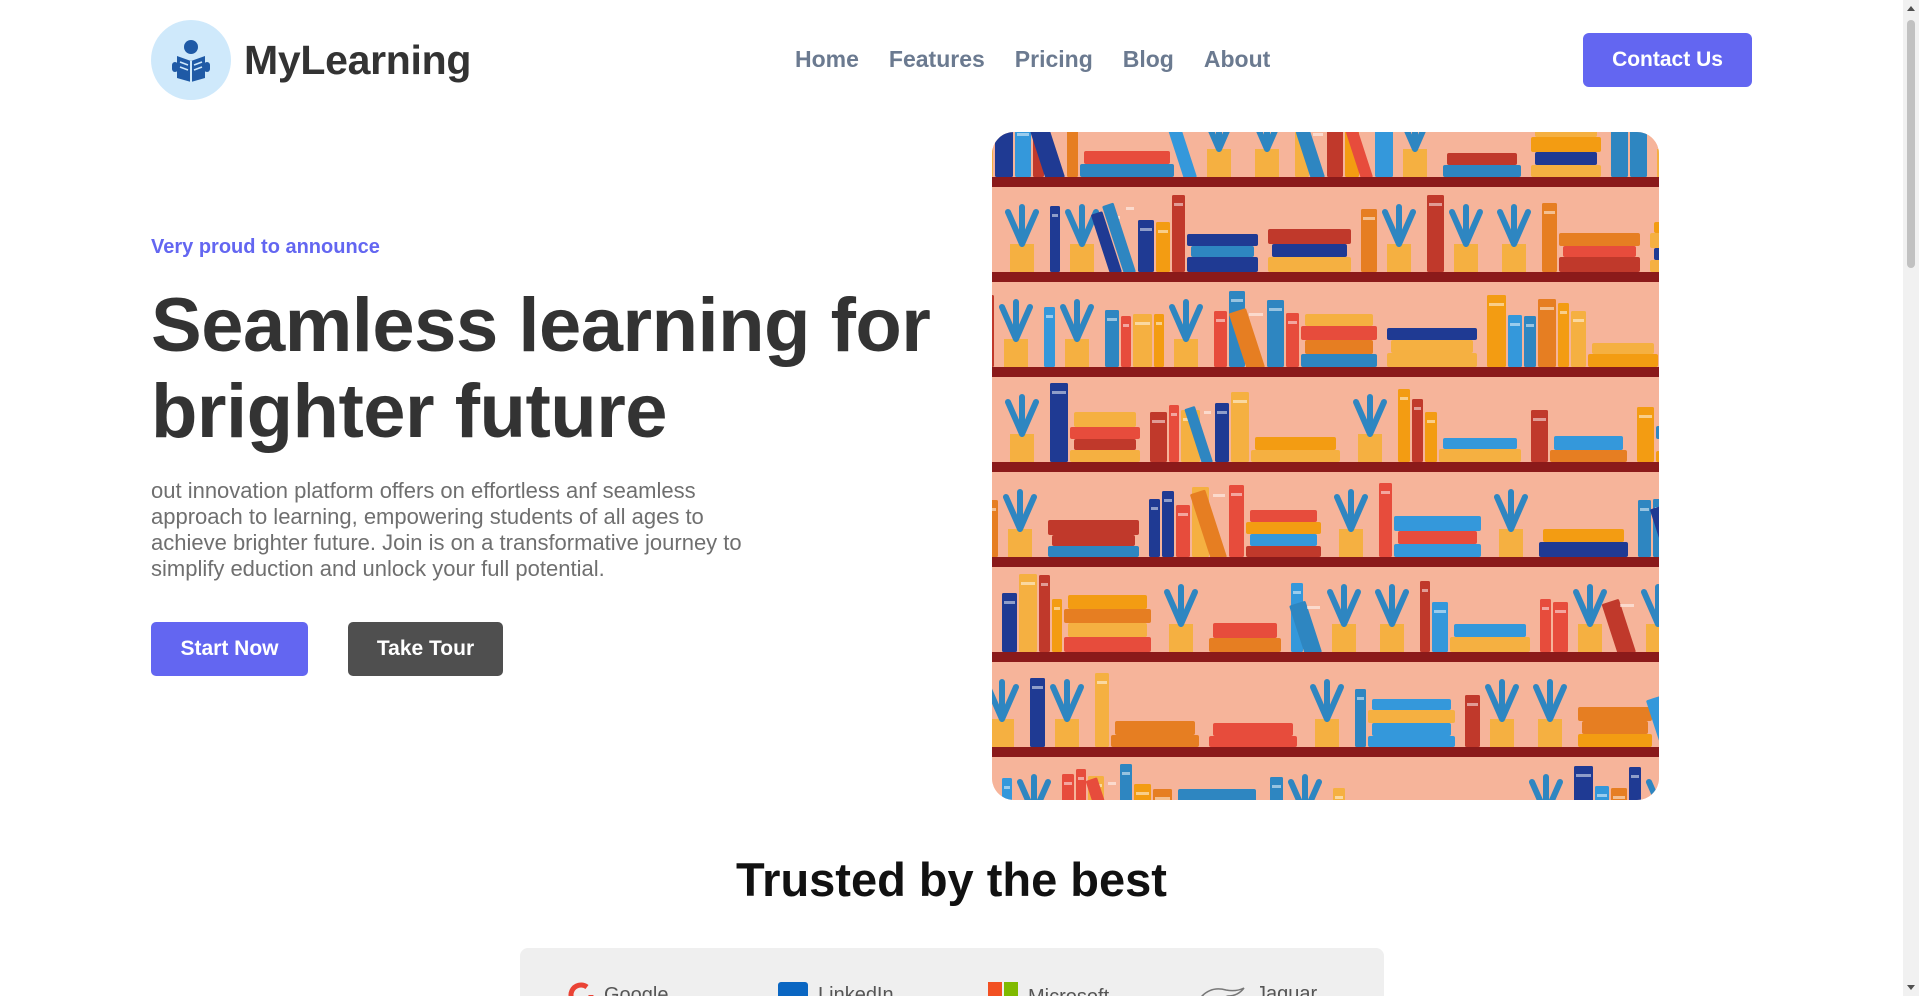 The width and height of the screenshot is (1919, 996). I want to click on page-scrollbar, so click(1911, 498).